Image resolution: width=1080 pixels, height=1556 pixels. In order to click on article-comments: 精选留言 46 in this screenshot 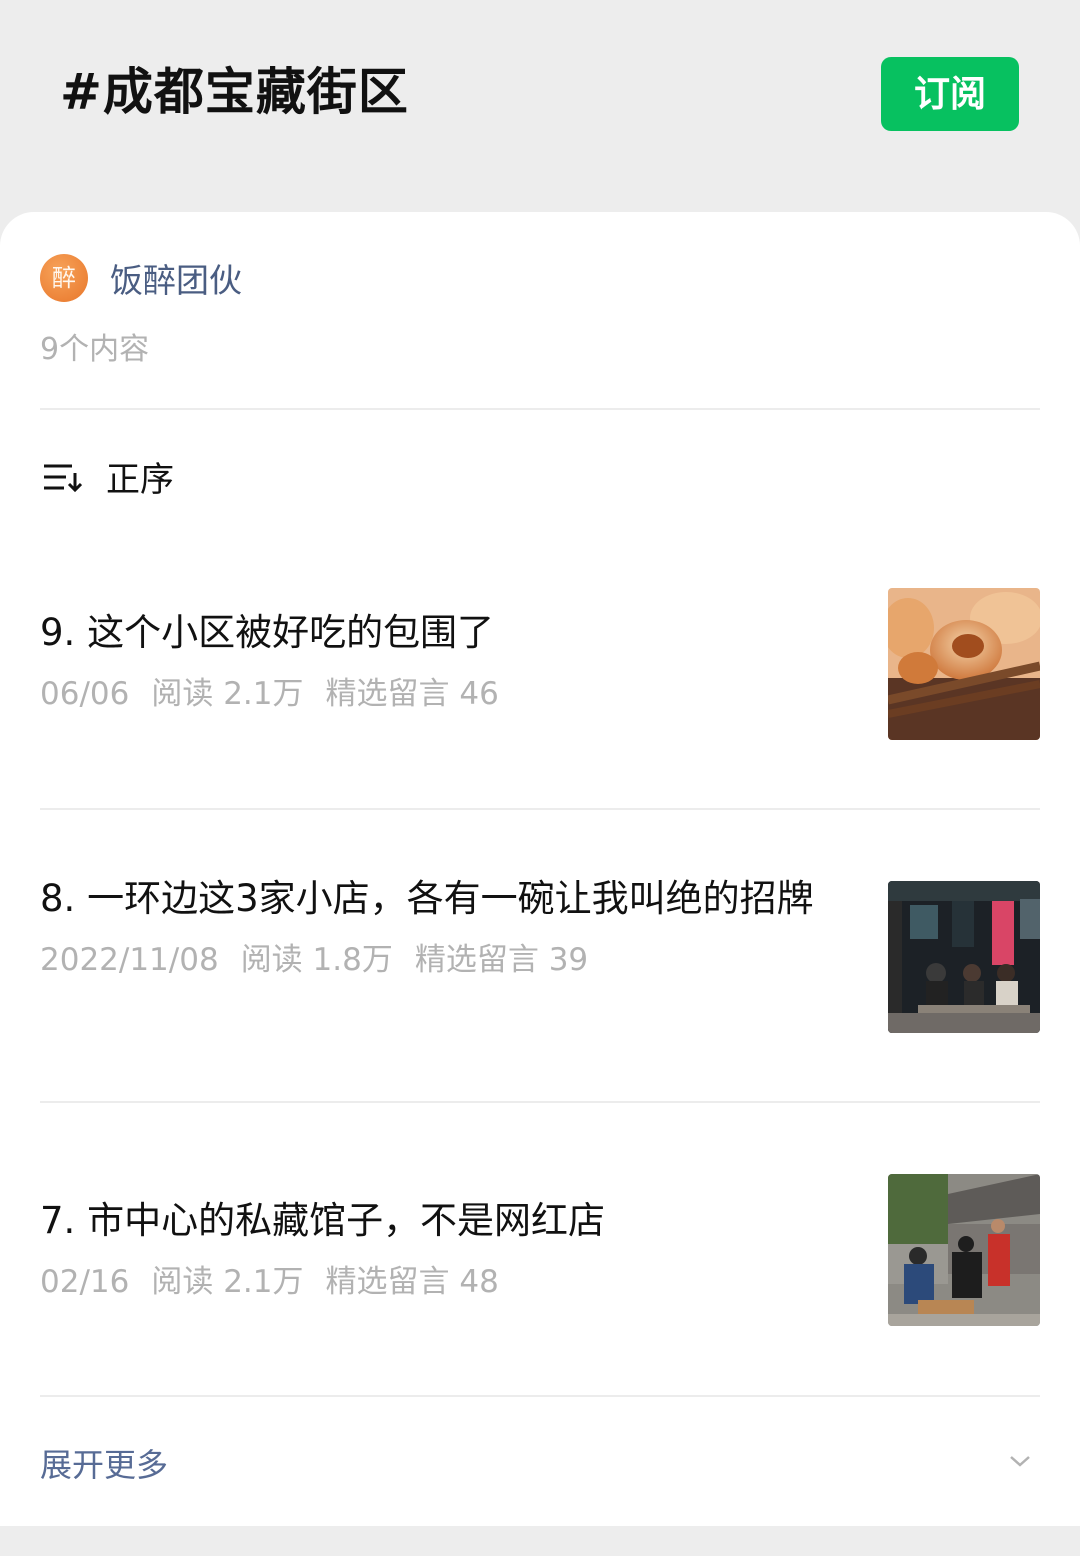, I will do `click(412, 694)`.